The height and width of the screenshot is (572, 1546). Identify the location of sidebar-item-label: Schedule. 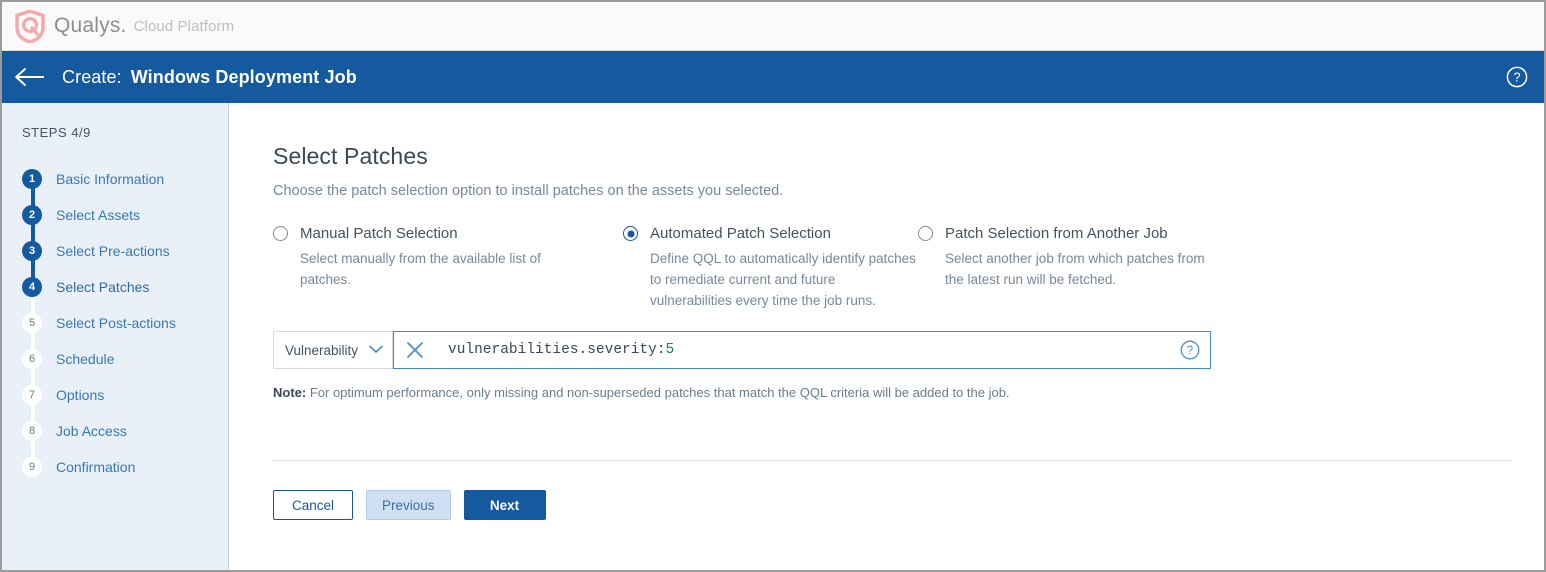
(85, 359).